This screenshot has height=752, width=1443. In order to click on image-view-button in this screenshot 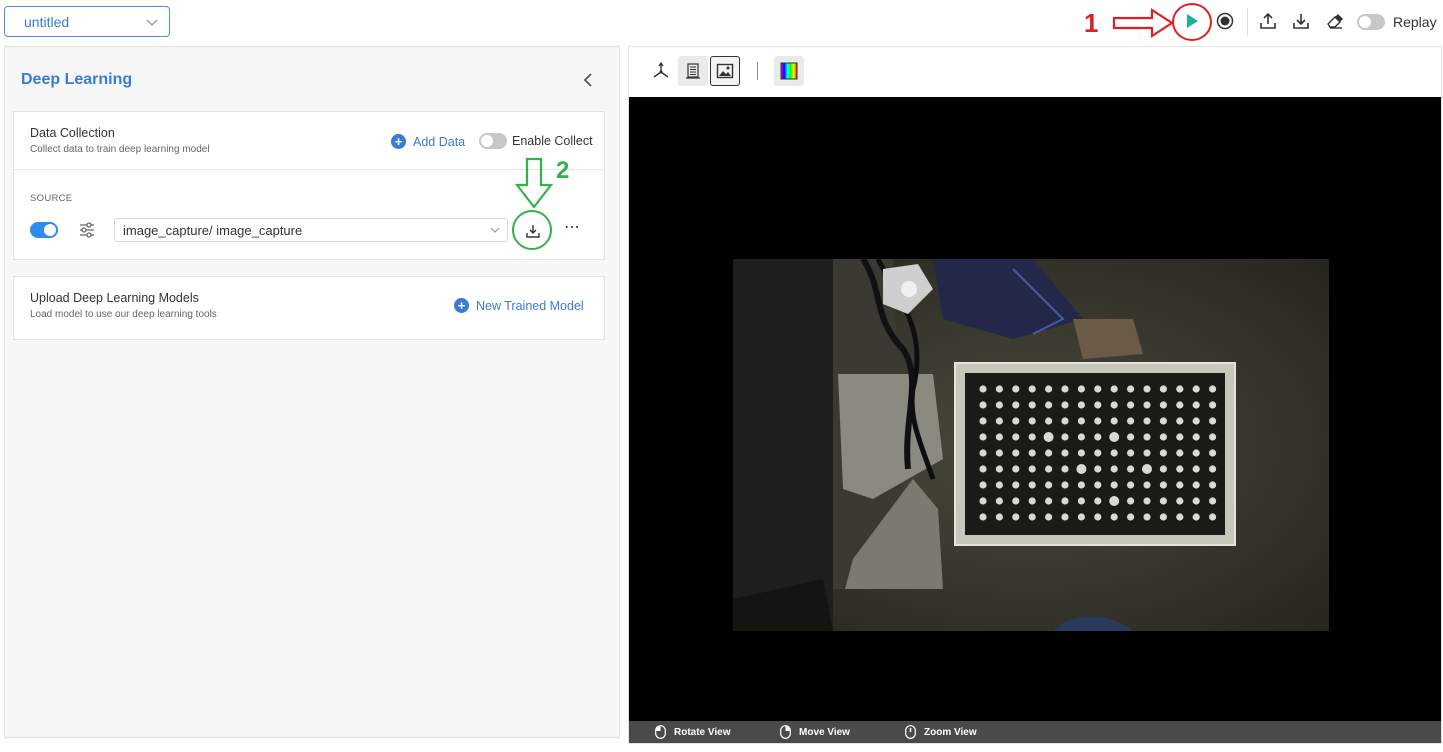, I will do `click(725, 71)`.